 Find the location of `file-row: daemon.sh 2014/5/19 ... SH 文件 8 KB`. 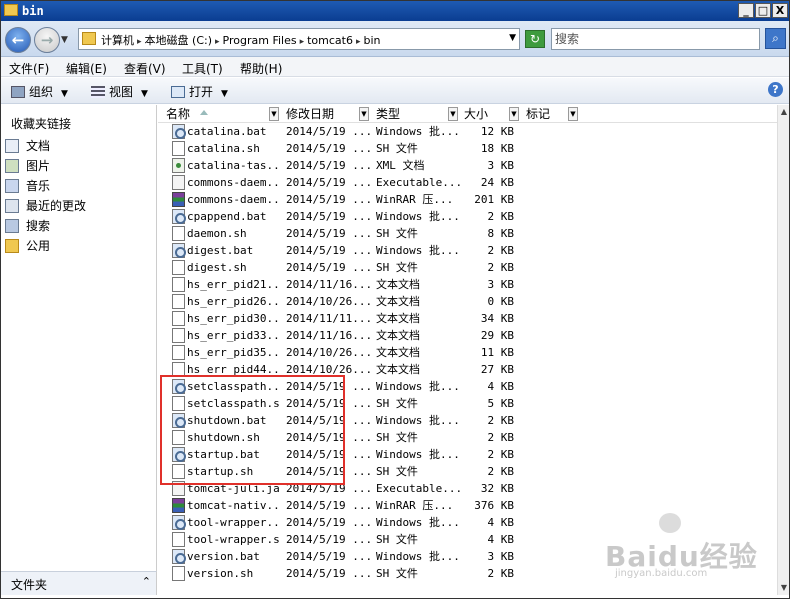

file-row: daemon.sh 2014/5/19 ... SH 文件 8 KB is located at coordinates (338, 233).